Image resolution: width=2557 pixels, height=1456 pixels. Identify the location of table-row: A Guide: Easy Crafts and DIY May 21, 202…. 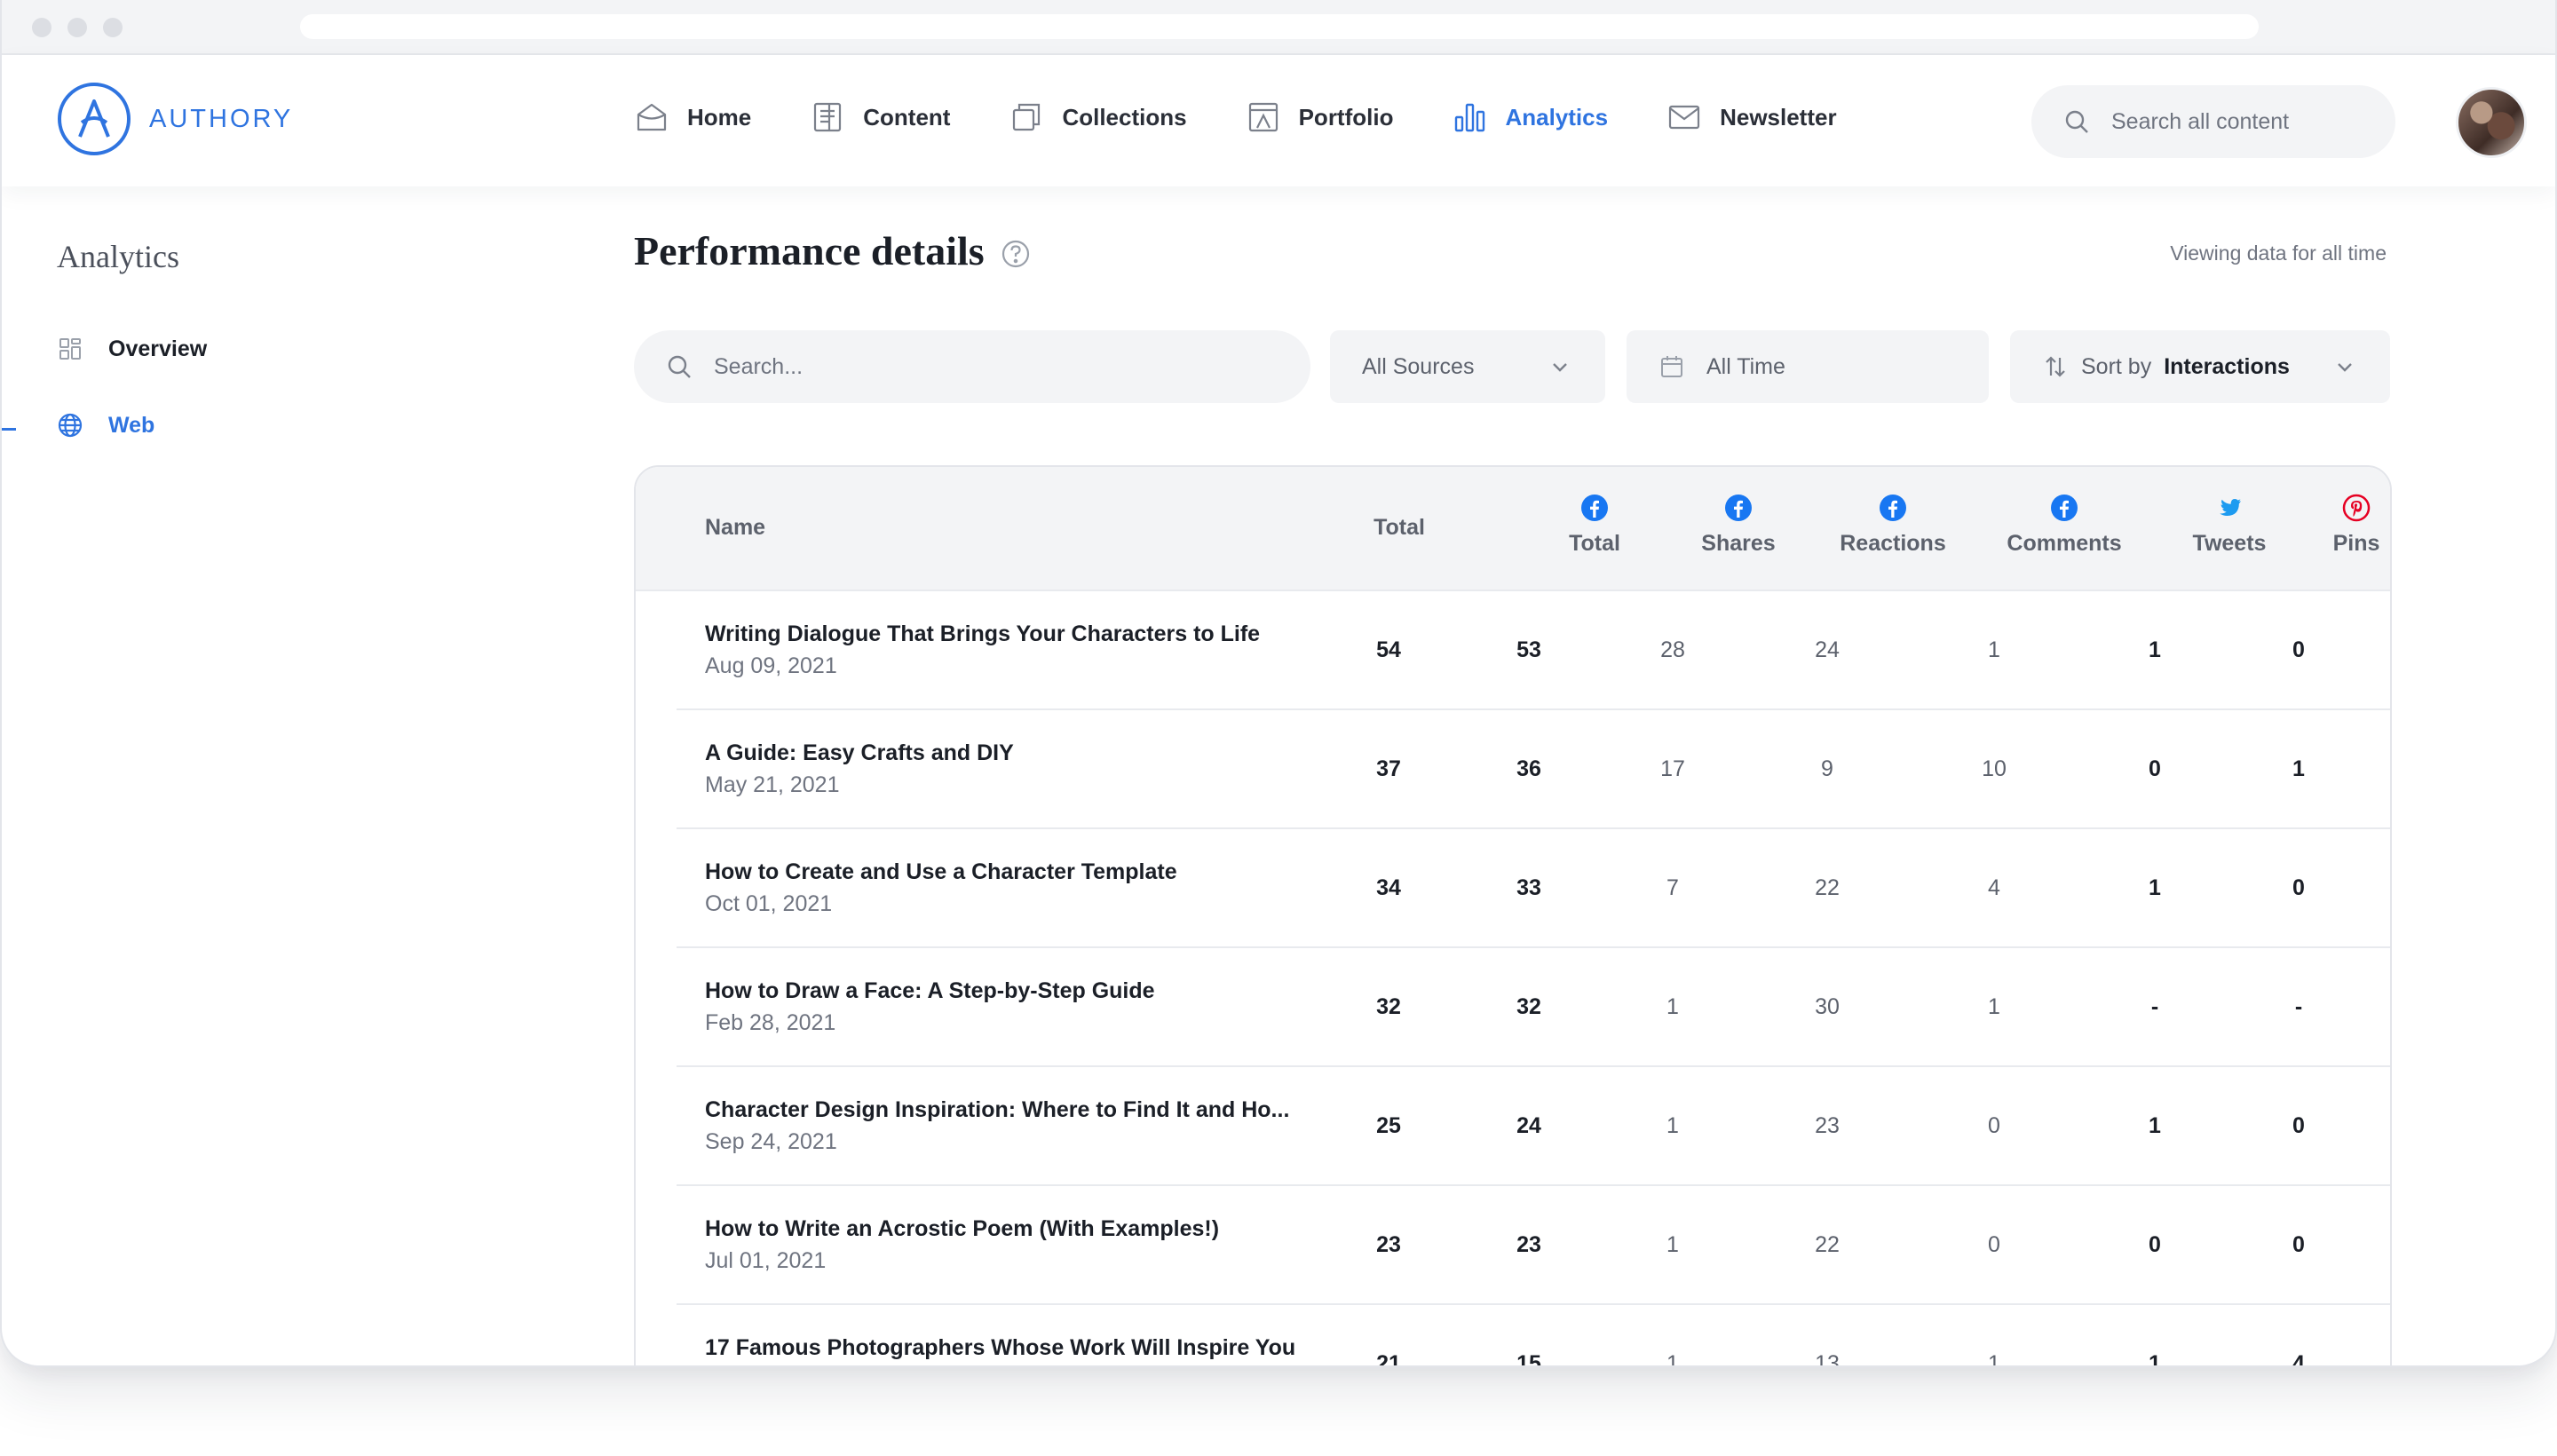
(1533, 769).